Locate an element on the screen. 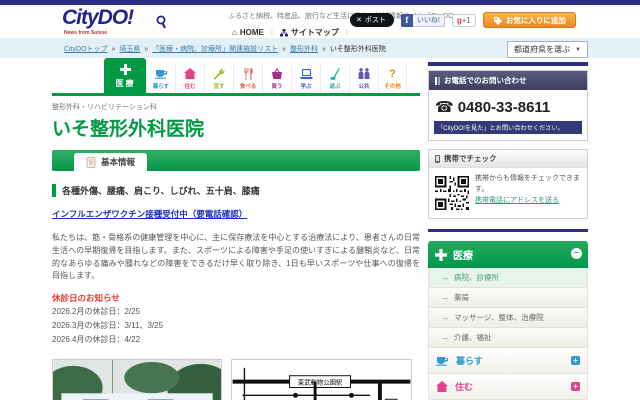 Image resolution: width=640 pixels, height=400 pixels. tab-medical: 医療 is located at coordinates (125, 75).